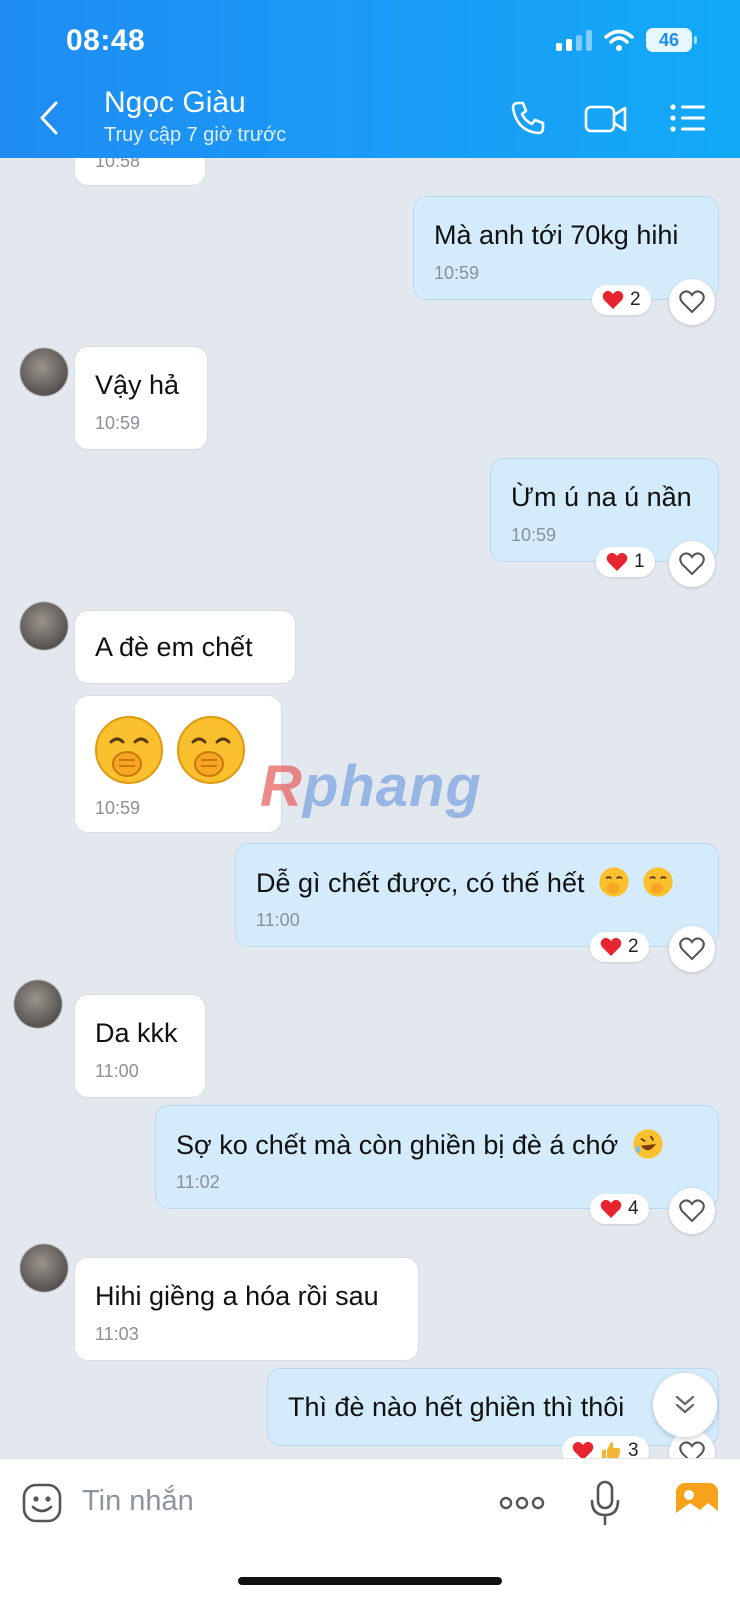 The image size is (740, 1600). I want to click on message-text: Sợ ko chết mà còn ghiền bị đè á chớ, so click(420, 1144).